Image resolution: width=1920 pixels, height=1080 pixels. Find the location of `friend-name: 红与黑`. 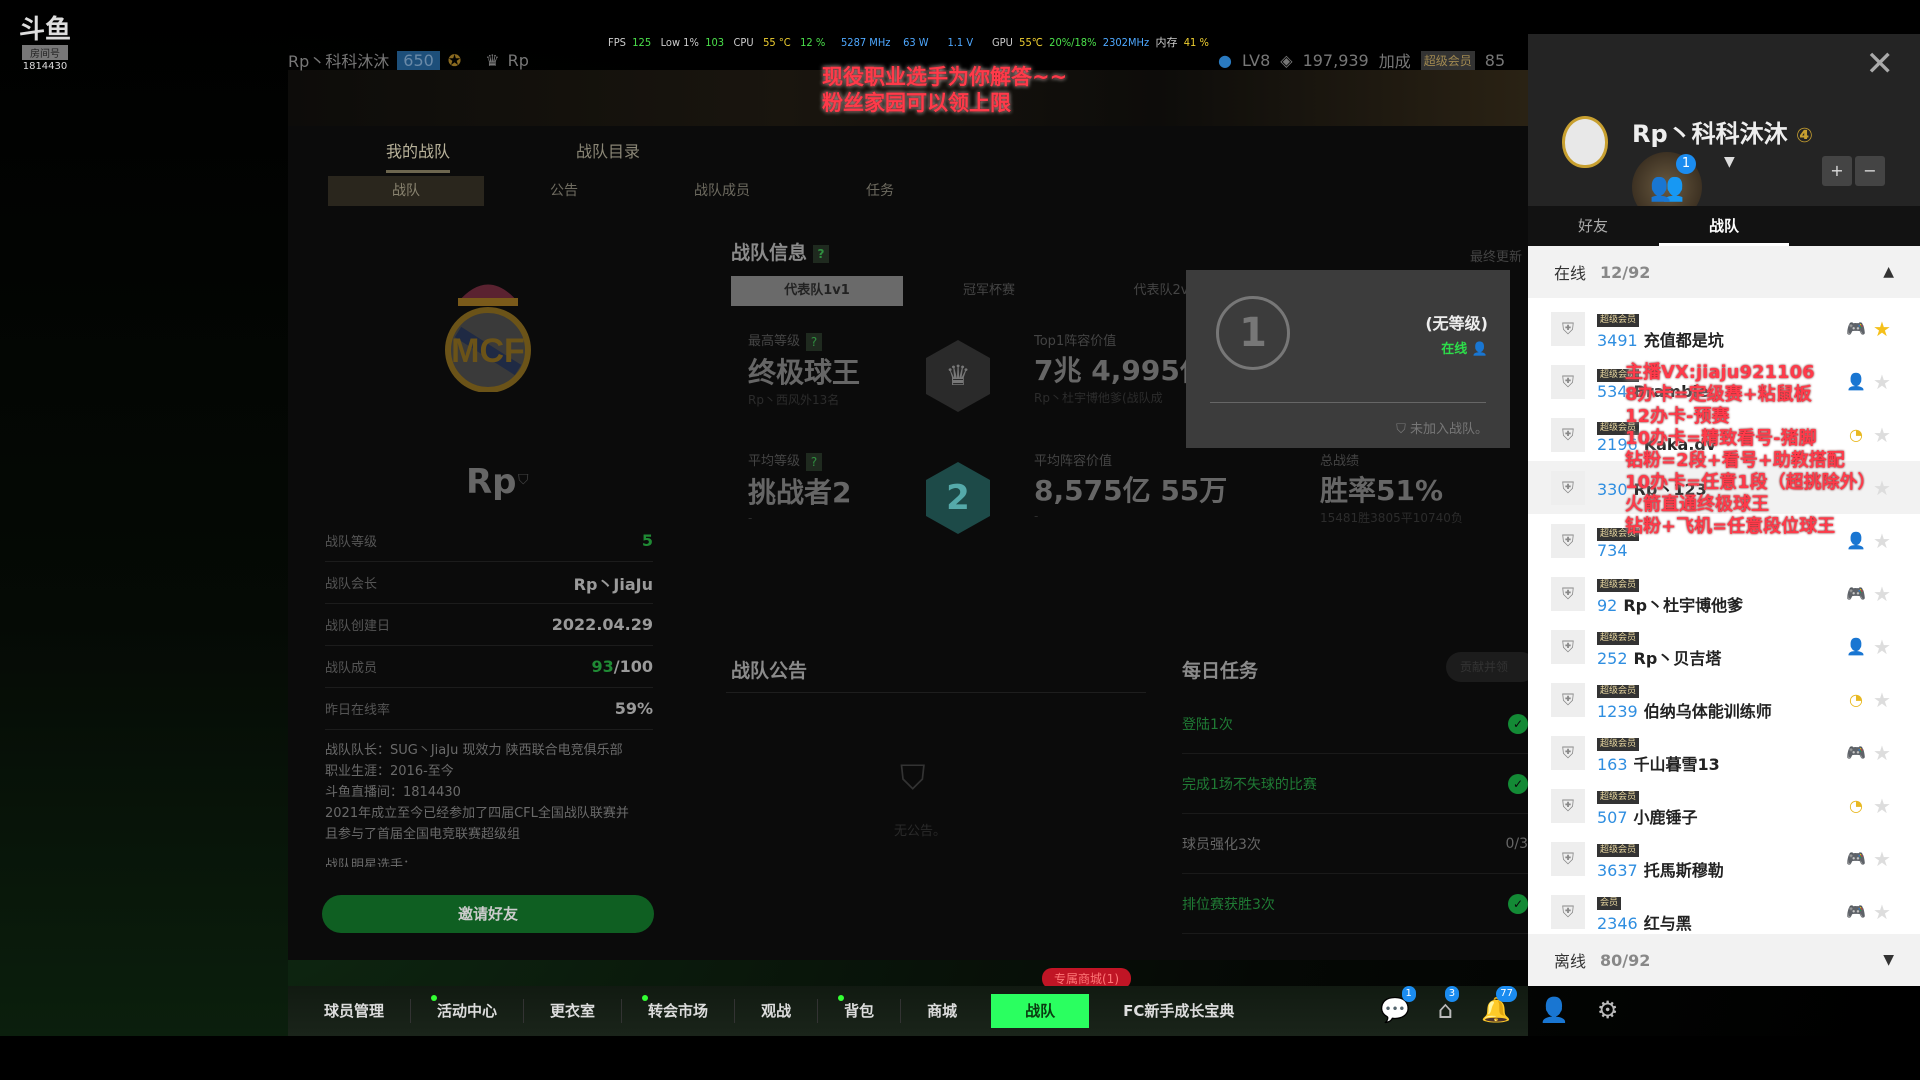

friend-name: 红与黑 is located at coordinates (1667, 923).